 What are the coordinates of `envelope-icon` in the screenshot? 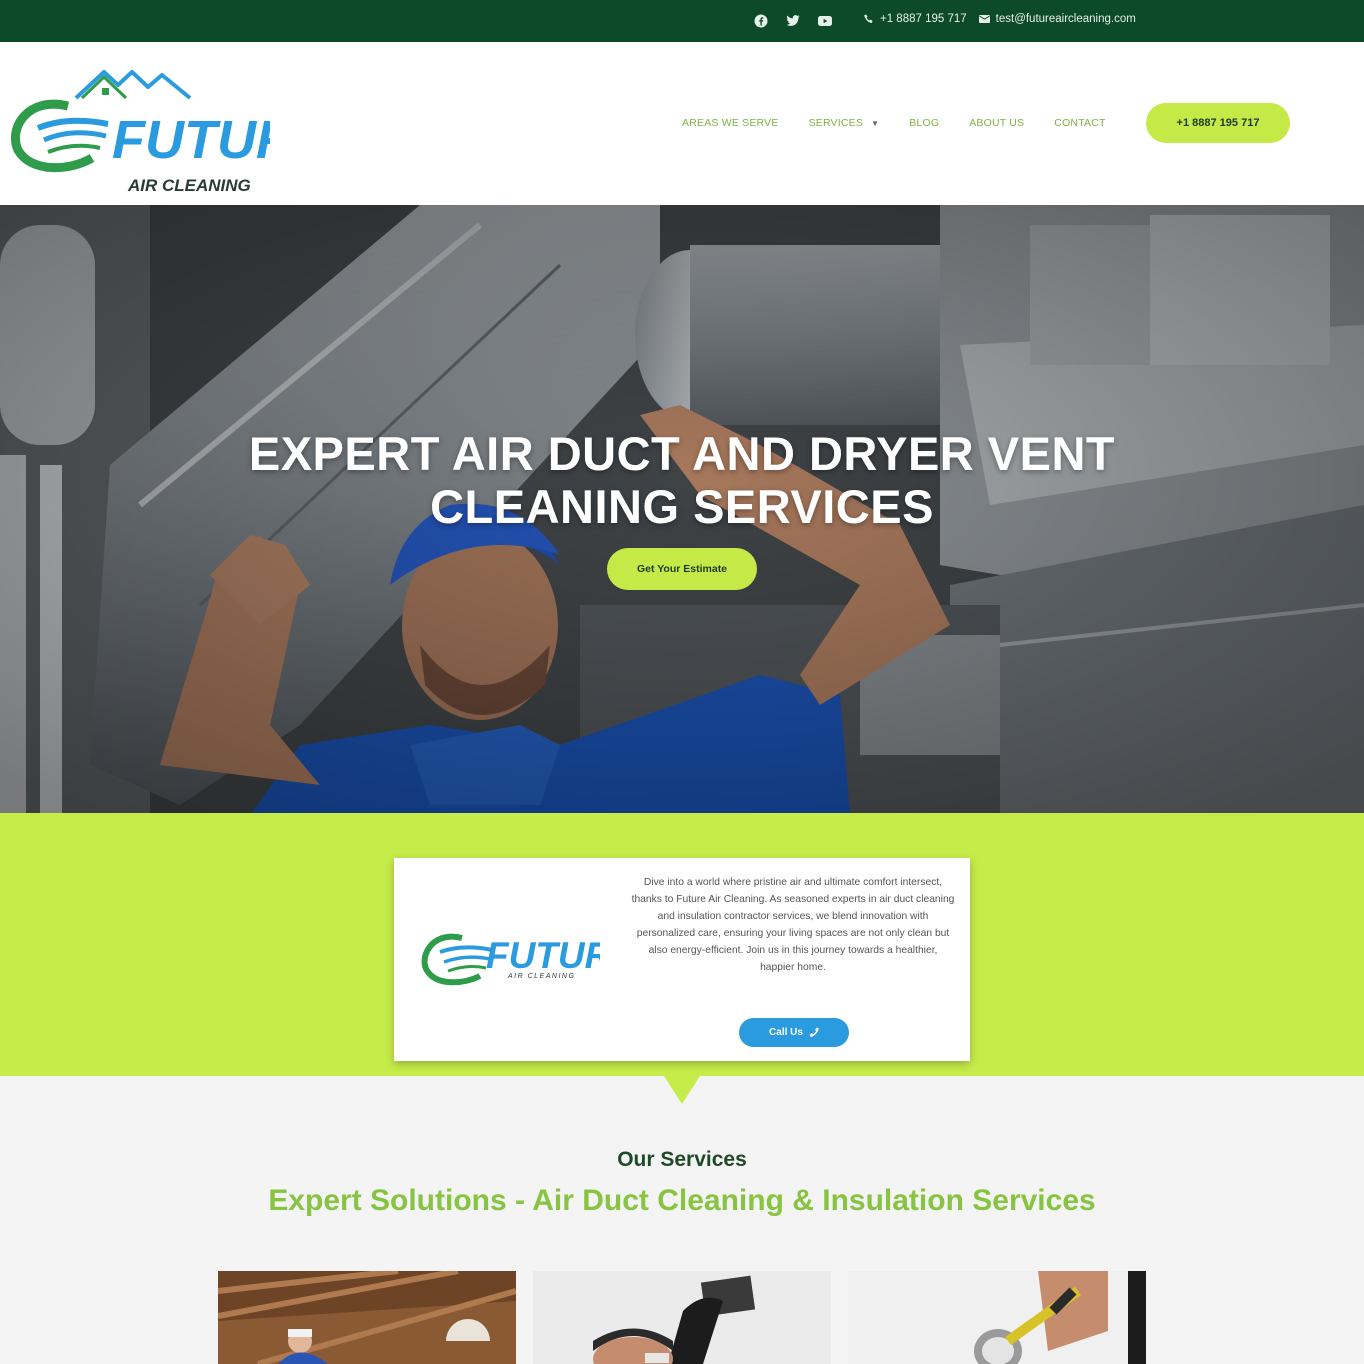 It's located at (984, 19).